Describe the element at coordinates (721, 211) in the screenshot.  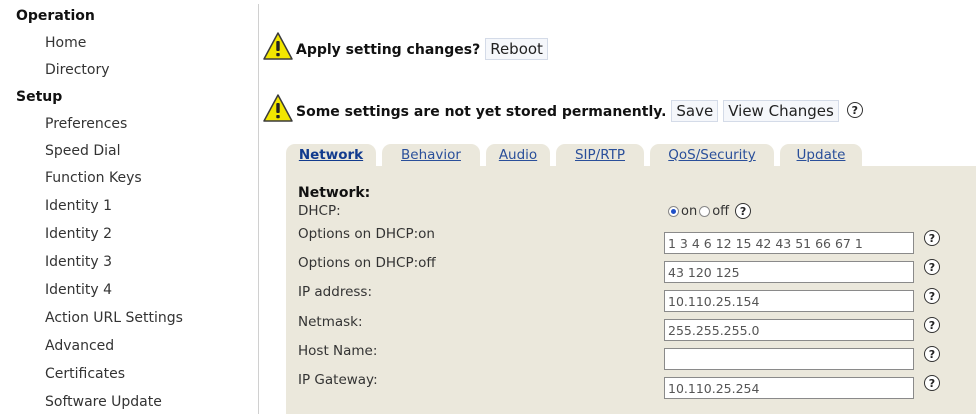
I see `dhcp-off-label: off` at that location.